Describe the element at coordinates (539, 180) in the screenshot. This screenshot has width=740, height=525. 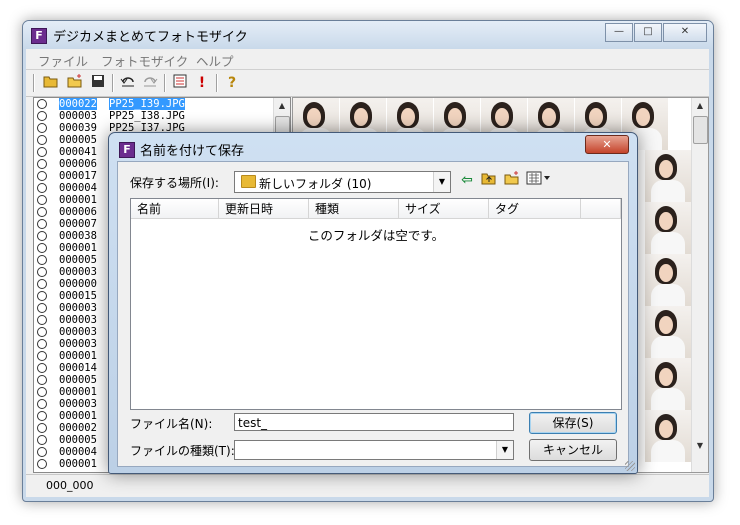
I see `view-menu-icon` at that location.